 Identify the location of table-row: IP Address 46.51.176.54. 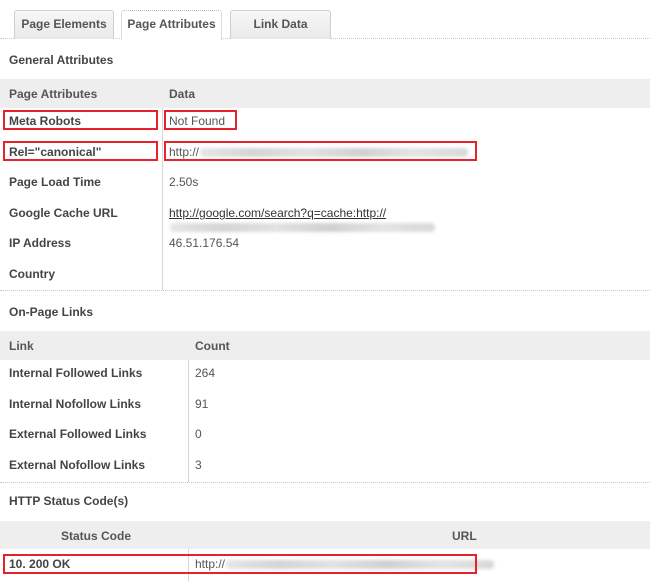
(325, 243).